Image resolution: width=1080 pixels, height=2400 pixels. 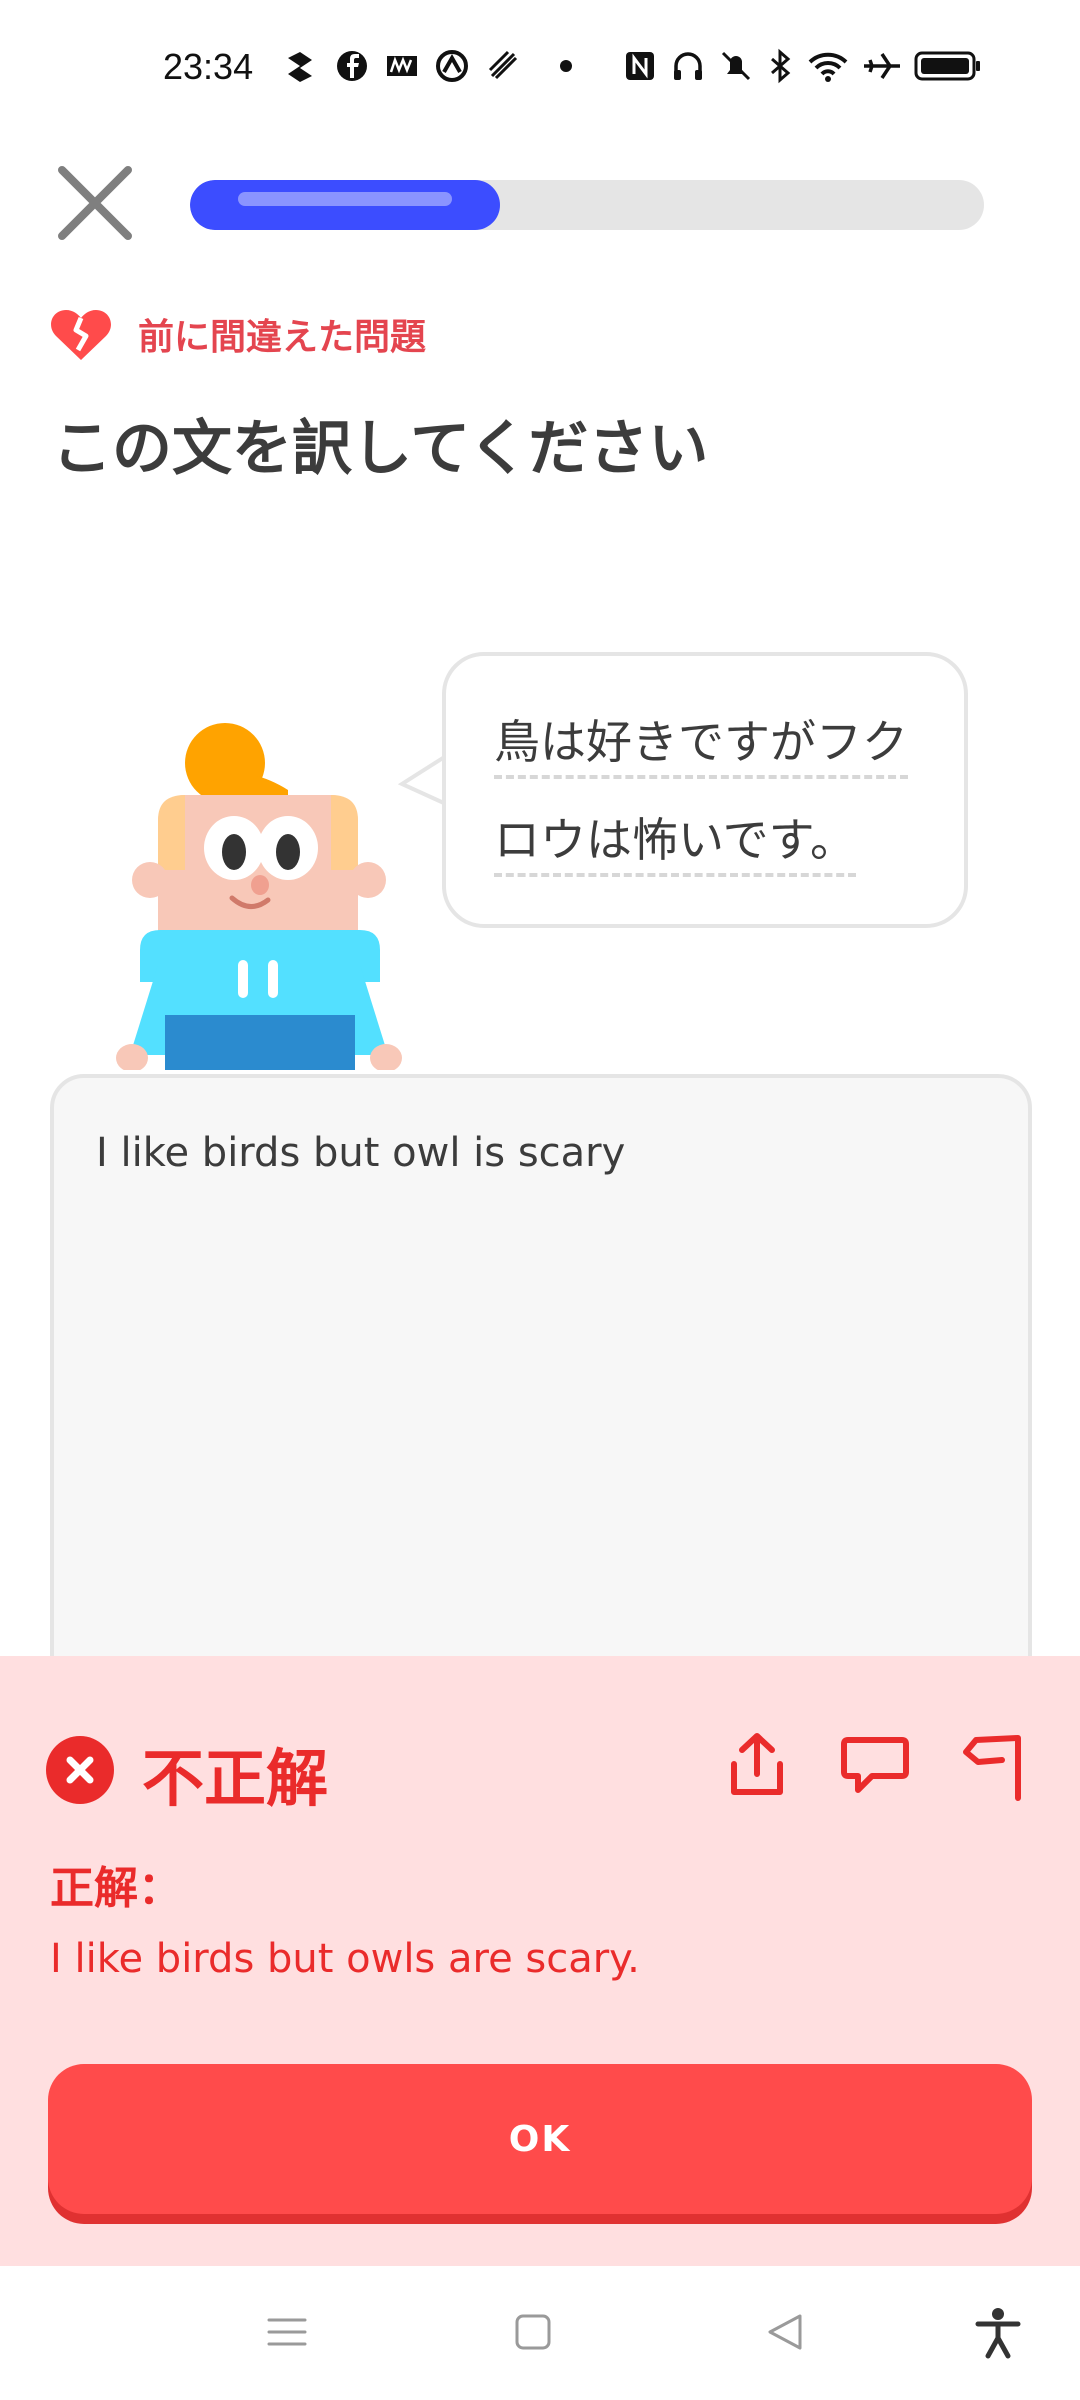 I want to click on page-title: この文を訳してください, so click(x=380, y=449).